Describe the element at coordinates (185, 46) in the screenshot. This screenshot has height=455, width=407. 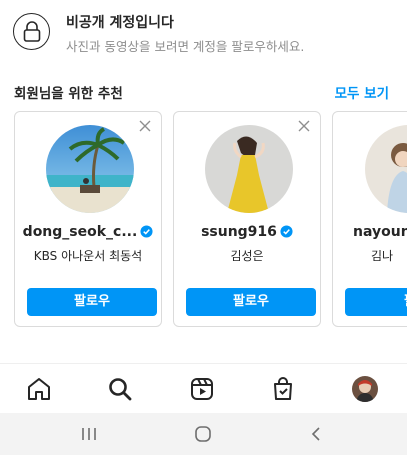
I see `private-subtitle: 사진과 동영상을 보려면 계정을 팔로우하세요.` at that location.